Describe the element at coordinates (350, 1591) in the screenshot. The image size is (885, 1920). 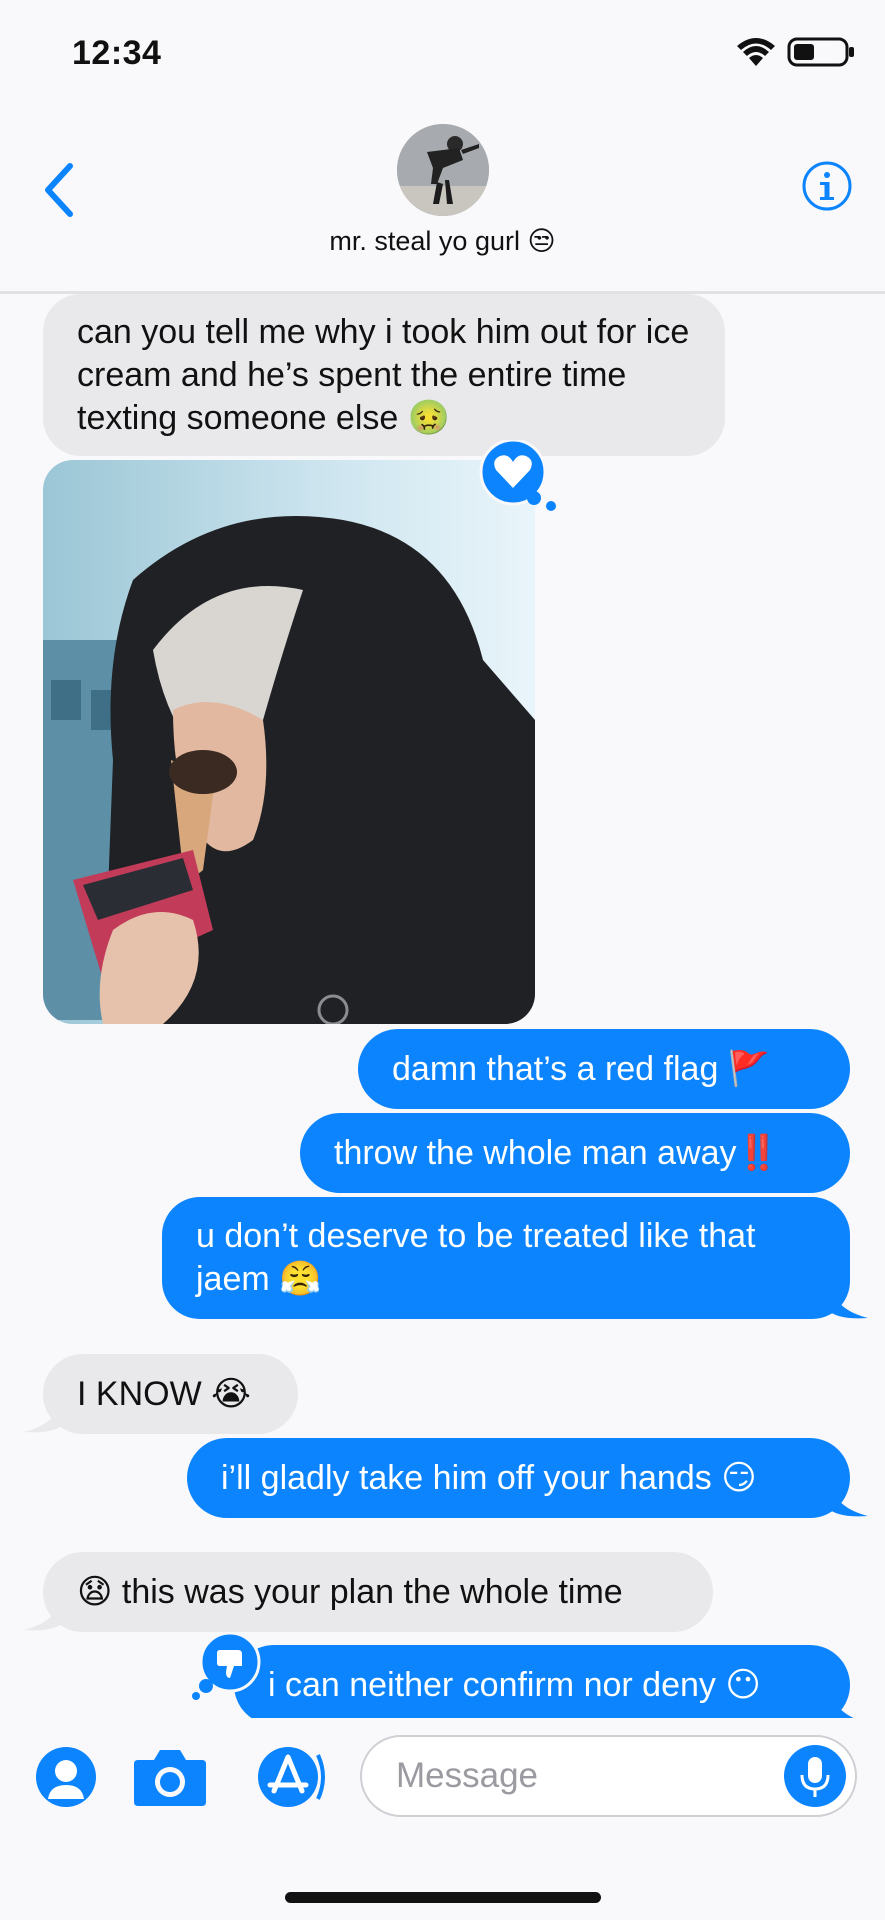
I see `message-text: 😧 this was your plan the whole time` at that location.